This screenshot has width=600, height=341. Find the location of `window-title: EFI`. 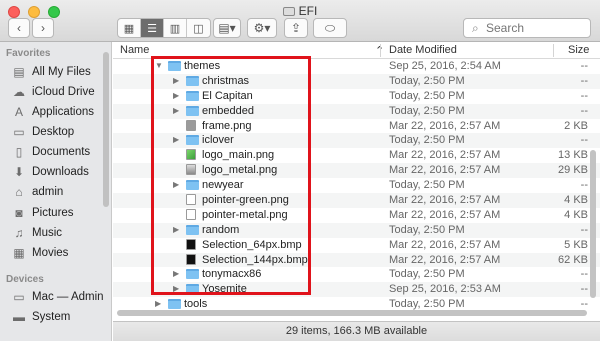

window-title: EFI is located at coordinates (300, 11).